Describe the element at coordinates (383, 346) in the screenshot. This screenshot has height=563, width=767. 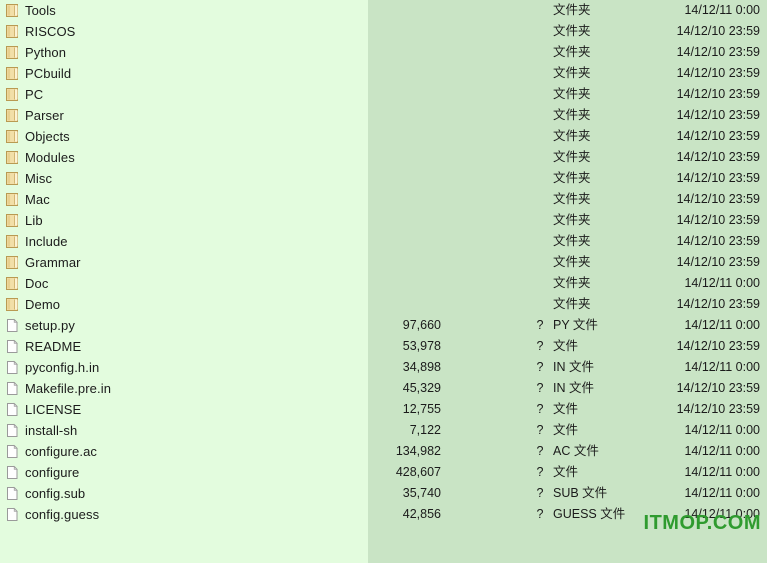
I see `file-row: README 53,978? 文件 14/12/10 23:59` at that location.